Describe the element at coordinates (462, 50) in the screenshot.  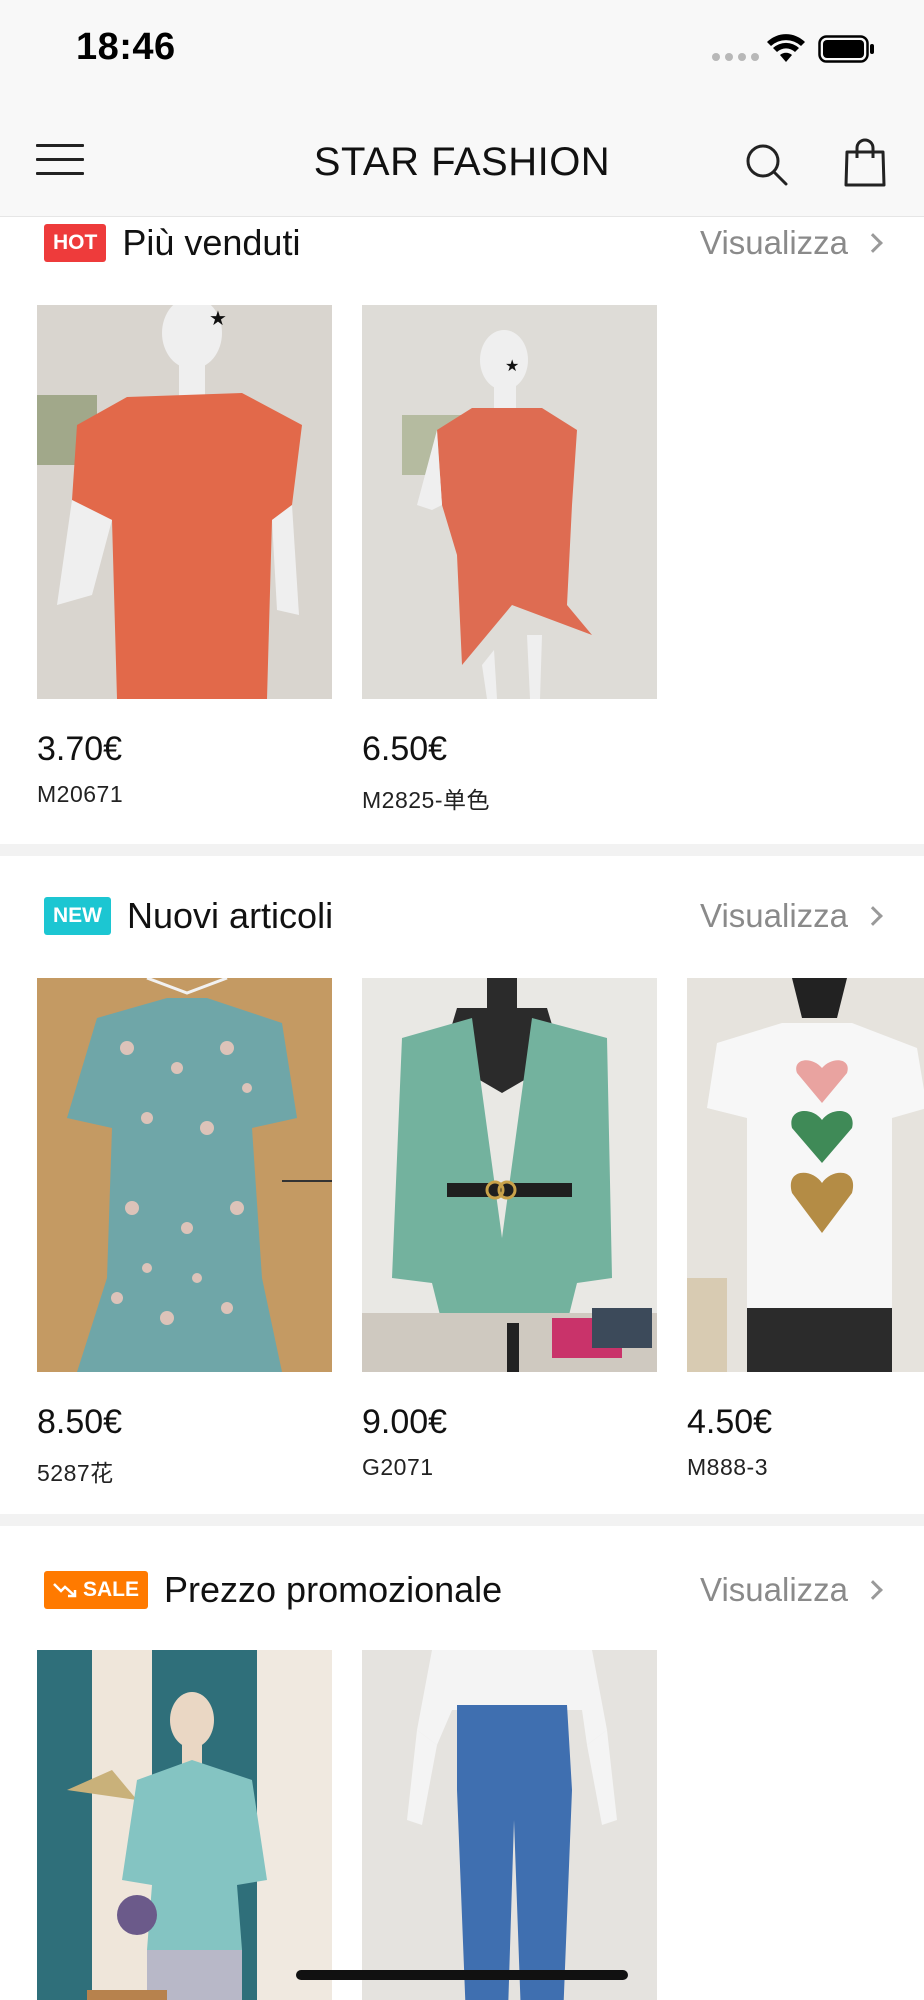
I see `status-bar: 18:46` at that location.